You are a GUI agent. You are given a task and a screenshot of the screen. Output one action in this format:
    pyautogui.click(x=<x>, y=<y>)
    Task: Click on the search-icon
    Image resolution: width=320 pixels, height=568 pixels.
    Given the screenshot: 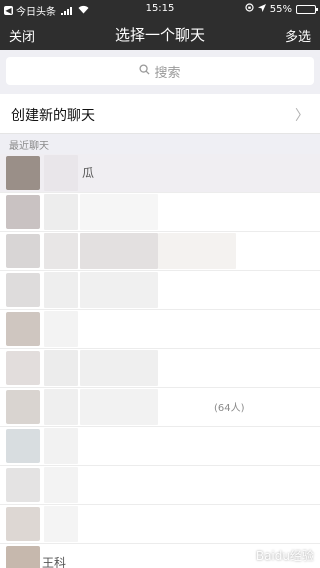 What is the action you would take?
    pyautogui.click(x=145, y=71)
    